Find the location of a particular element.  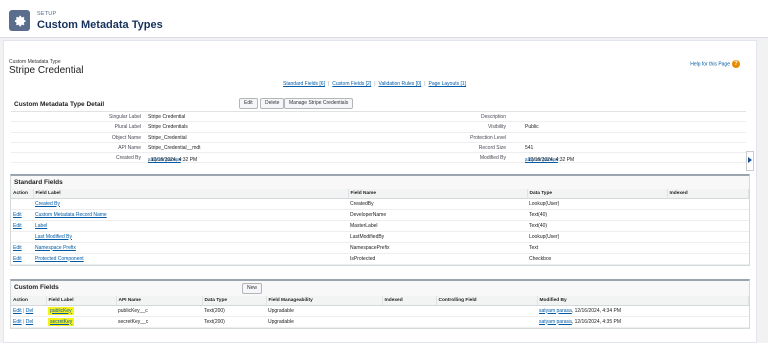

api-name-value: Stripe_Credential__mdt is located at coordinates (174, 147).